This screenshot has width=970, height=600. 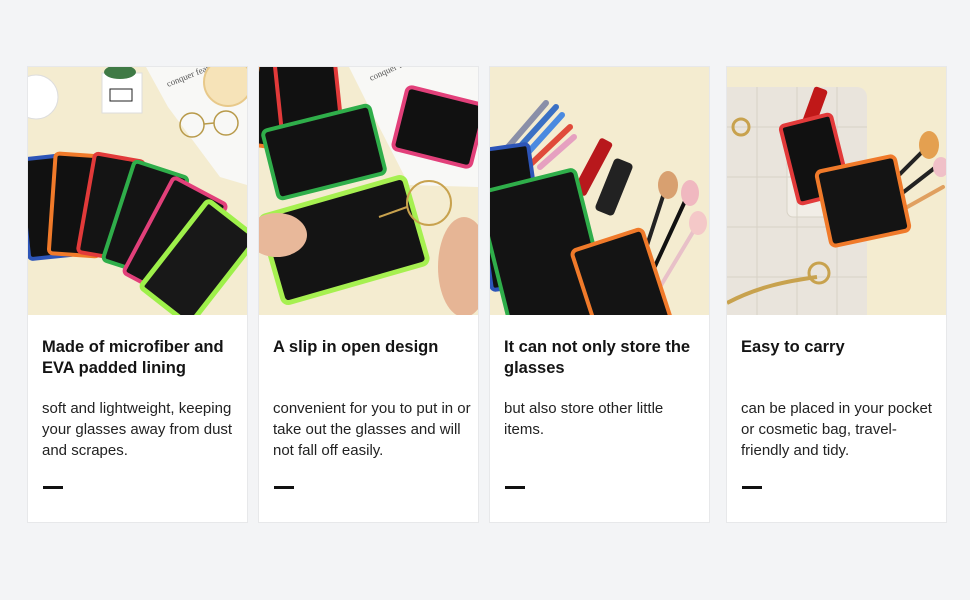 What do you see at coordinates (836, 191) in the screenshot?
I see `product-photo-handbag` at bounding box center [836, 191].